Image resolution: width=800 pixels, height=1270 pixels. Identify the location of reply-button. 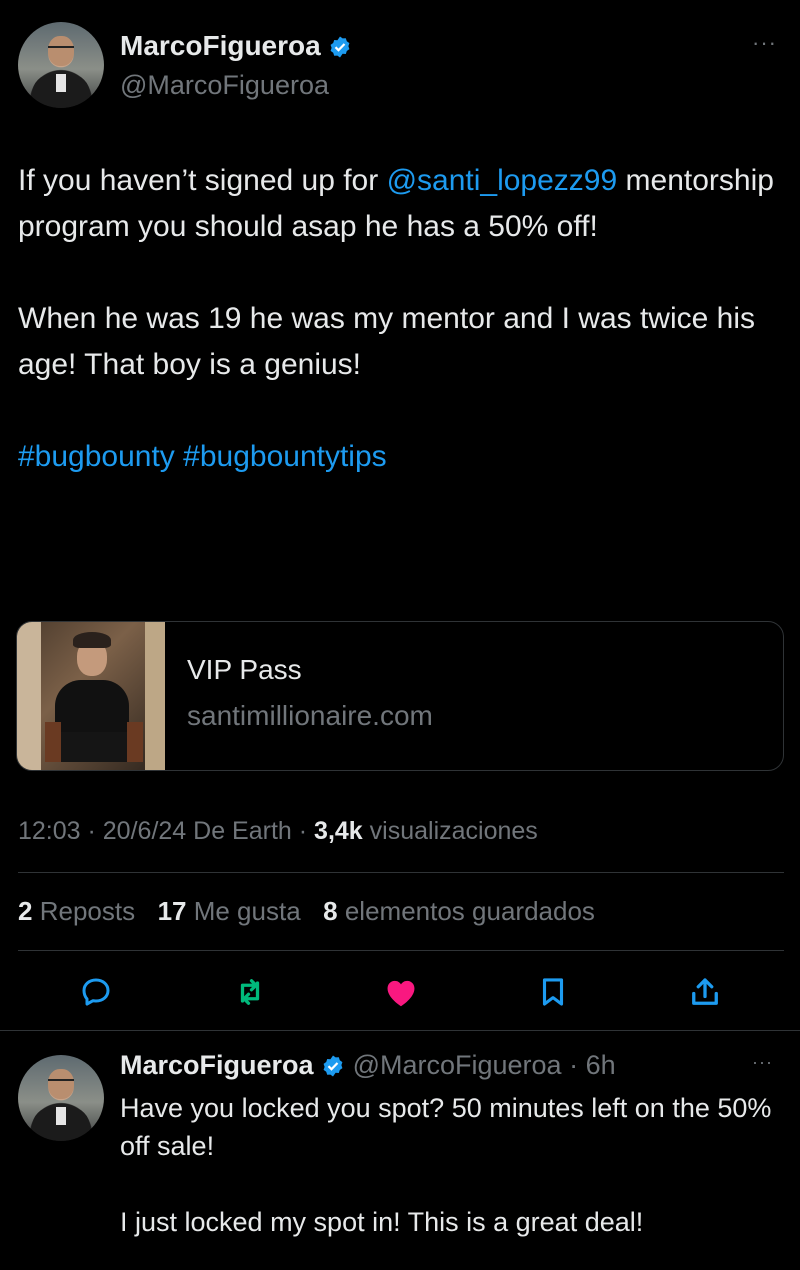
(96, 992).